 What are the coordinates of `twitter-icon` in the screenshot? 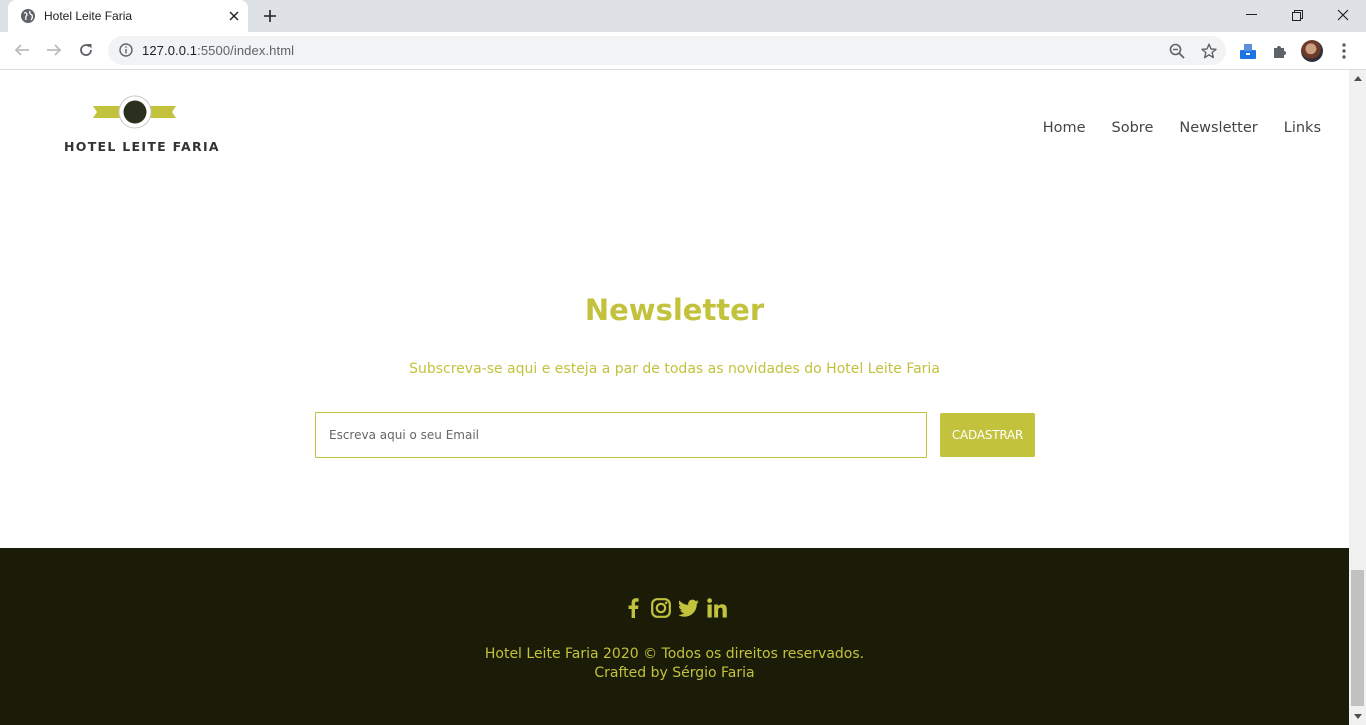 It's located at (688, 608).